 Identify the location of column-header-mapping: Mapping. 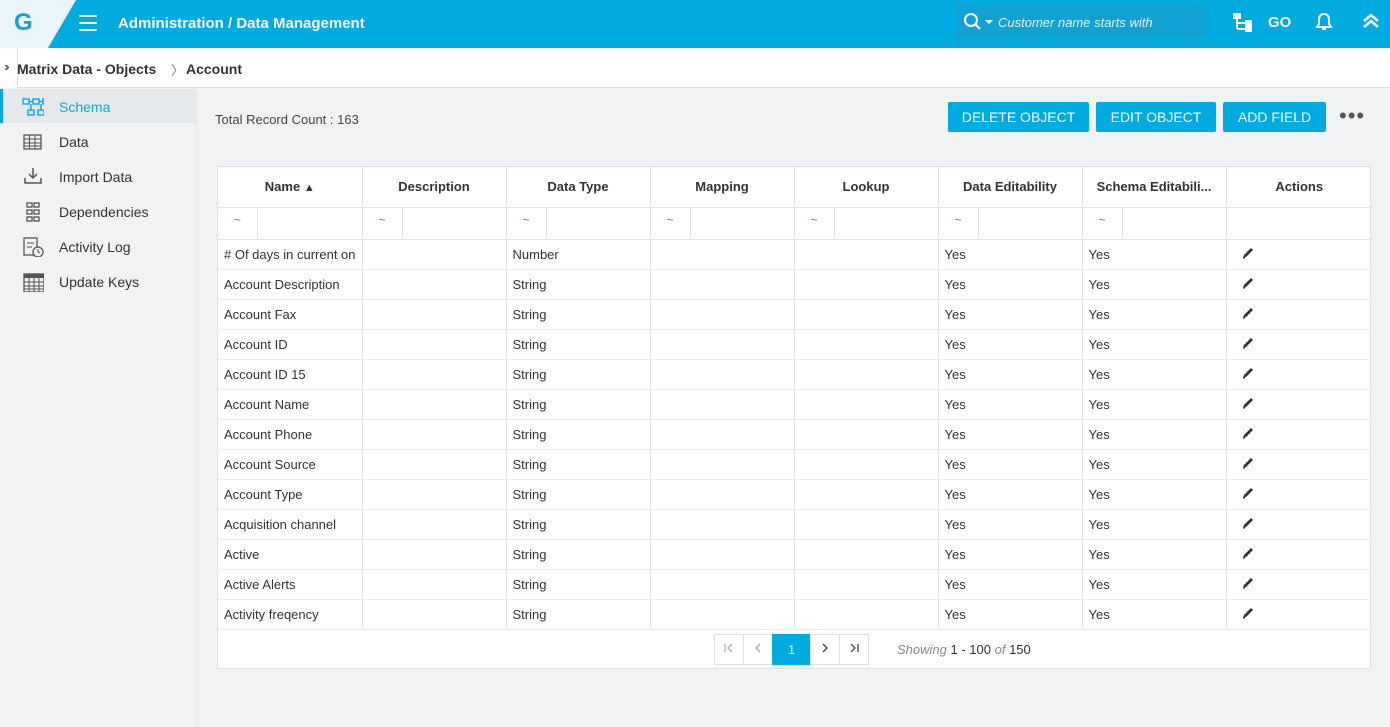
(722, 187).